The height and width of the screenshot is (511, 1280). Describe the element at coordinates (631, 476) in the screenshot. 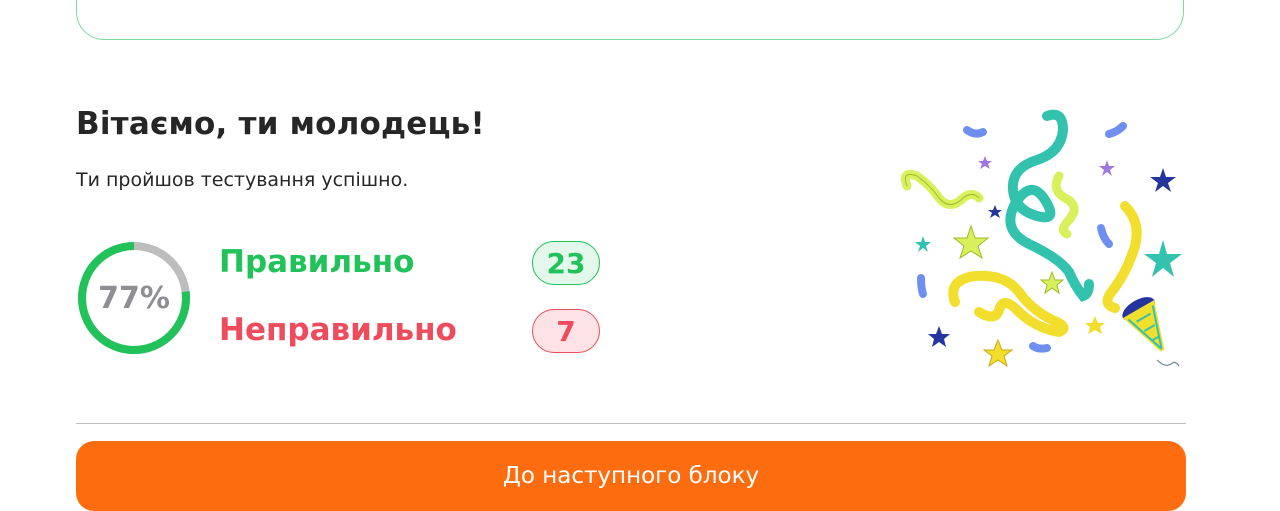

I see `next-block-button: До наступного блоку` at that location.